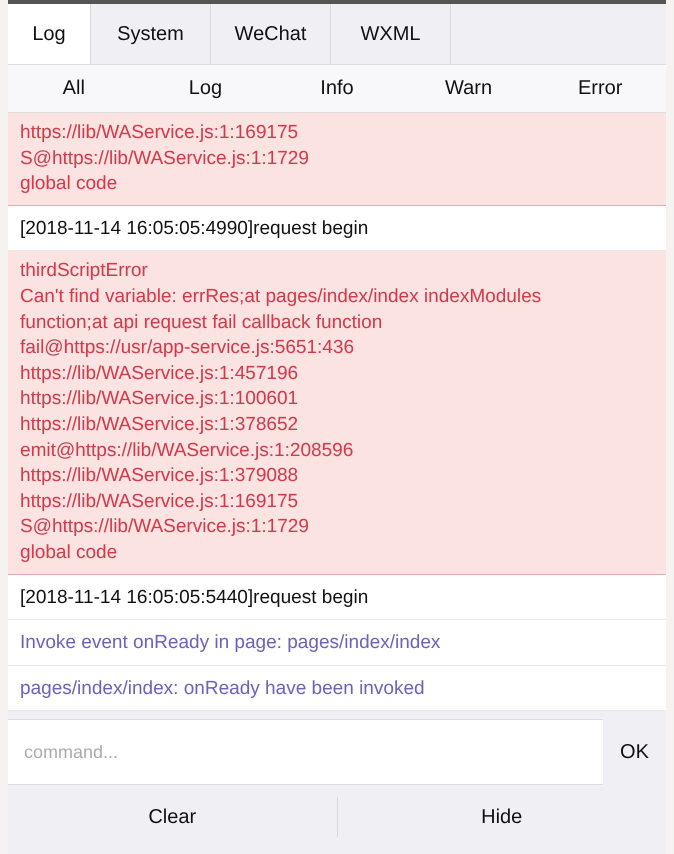 This screenshot has width=674, height=854. I want to click on filter-tab: Info, so click(337, 88).